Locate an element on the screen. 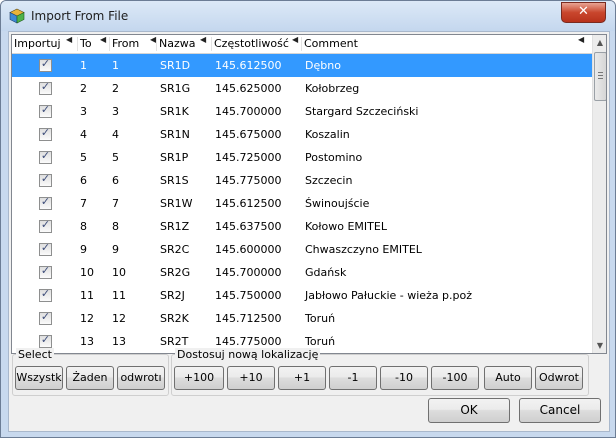 The width and height of the screenshot is (616, 438). cell-to: 2 is located at coordinates (83, 88).